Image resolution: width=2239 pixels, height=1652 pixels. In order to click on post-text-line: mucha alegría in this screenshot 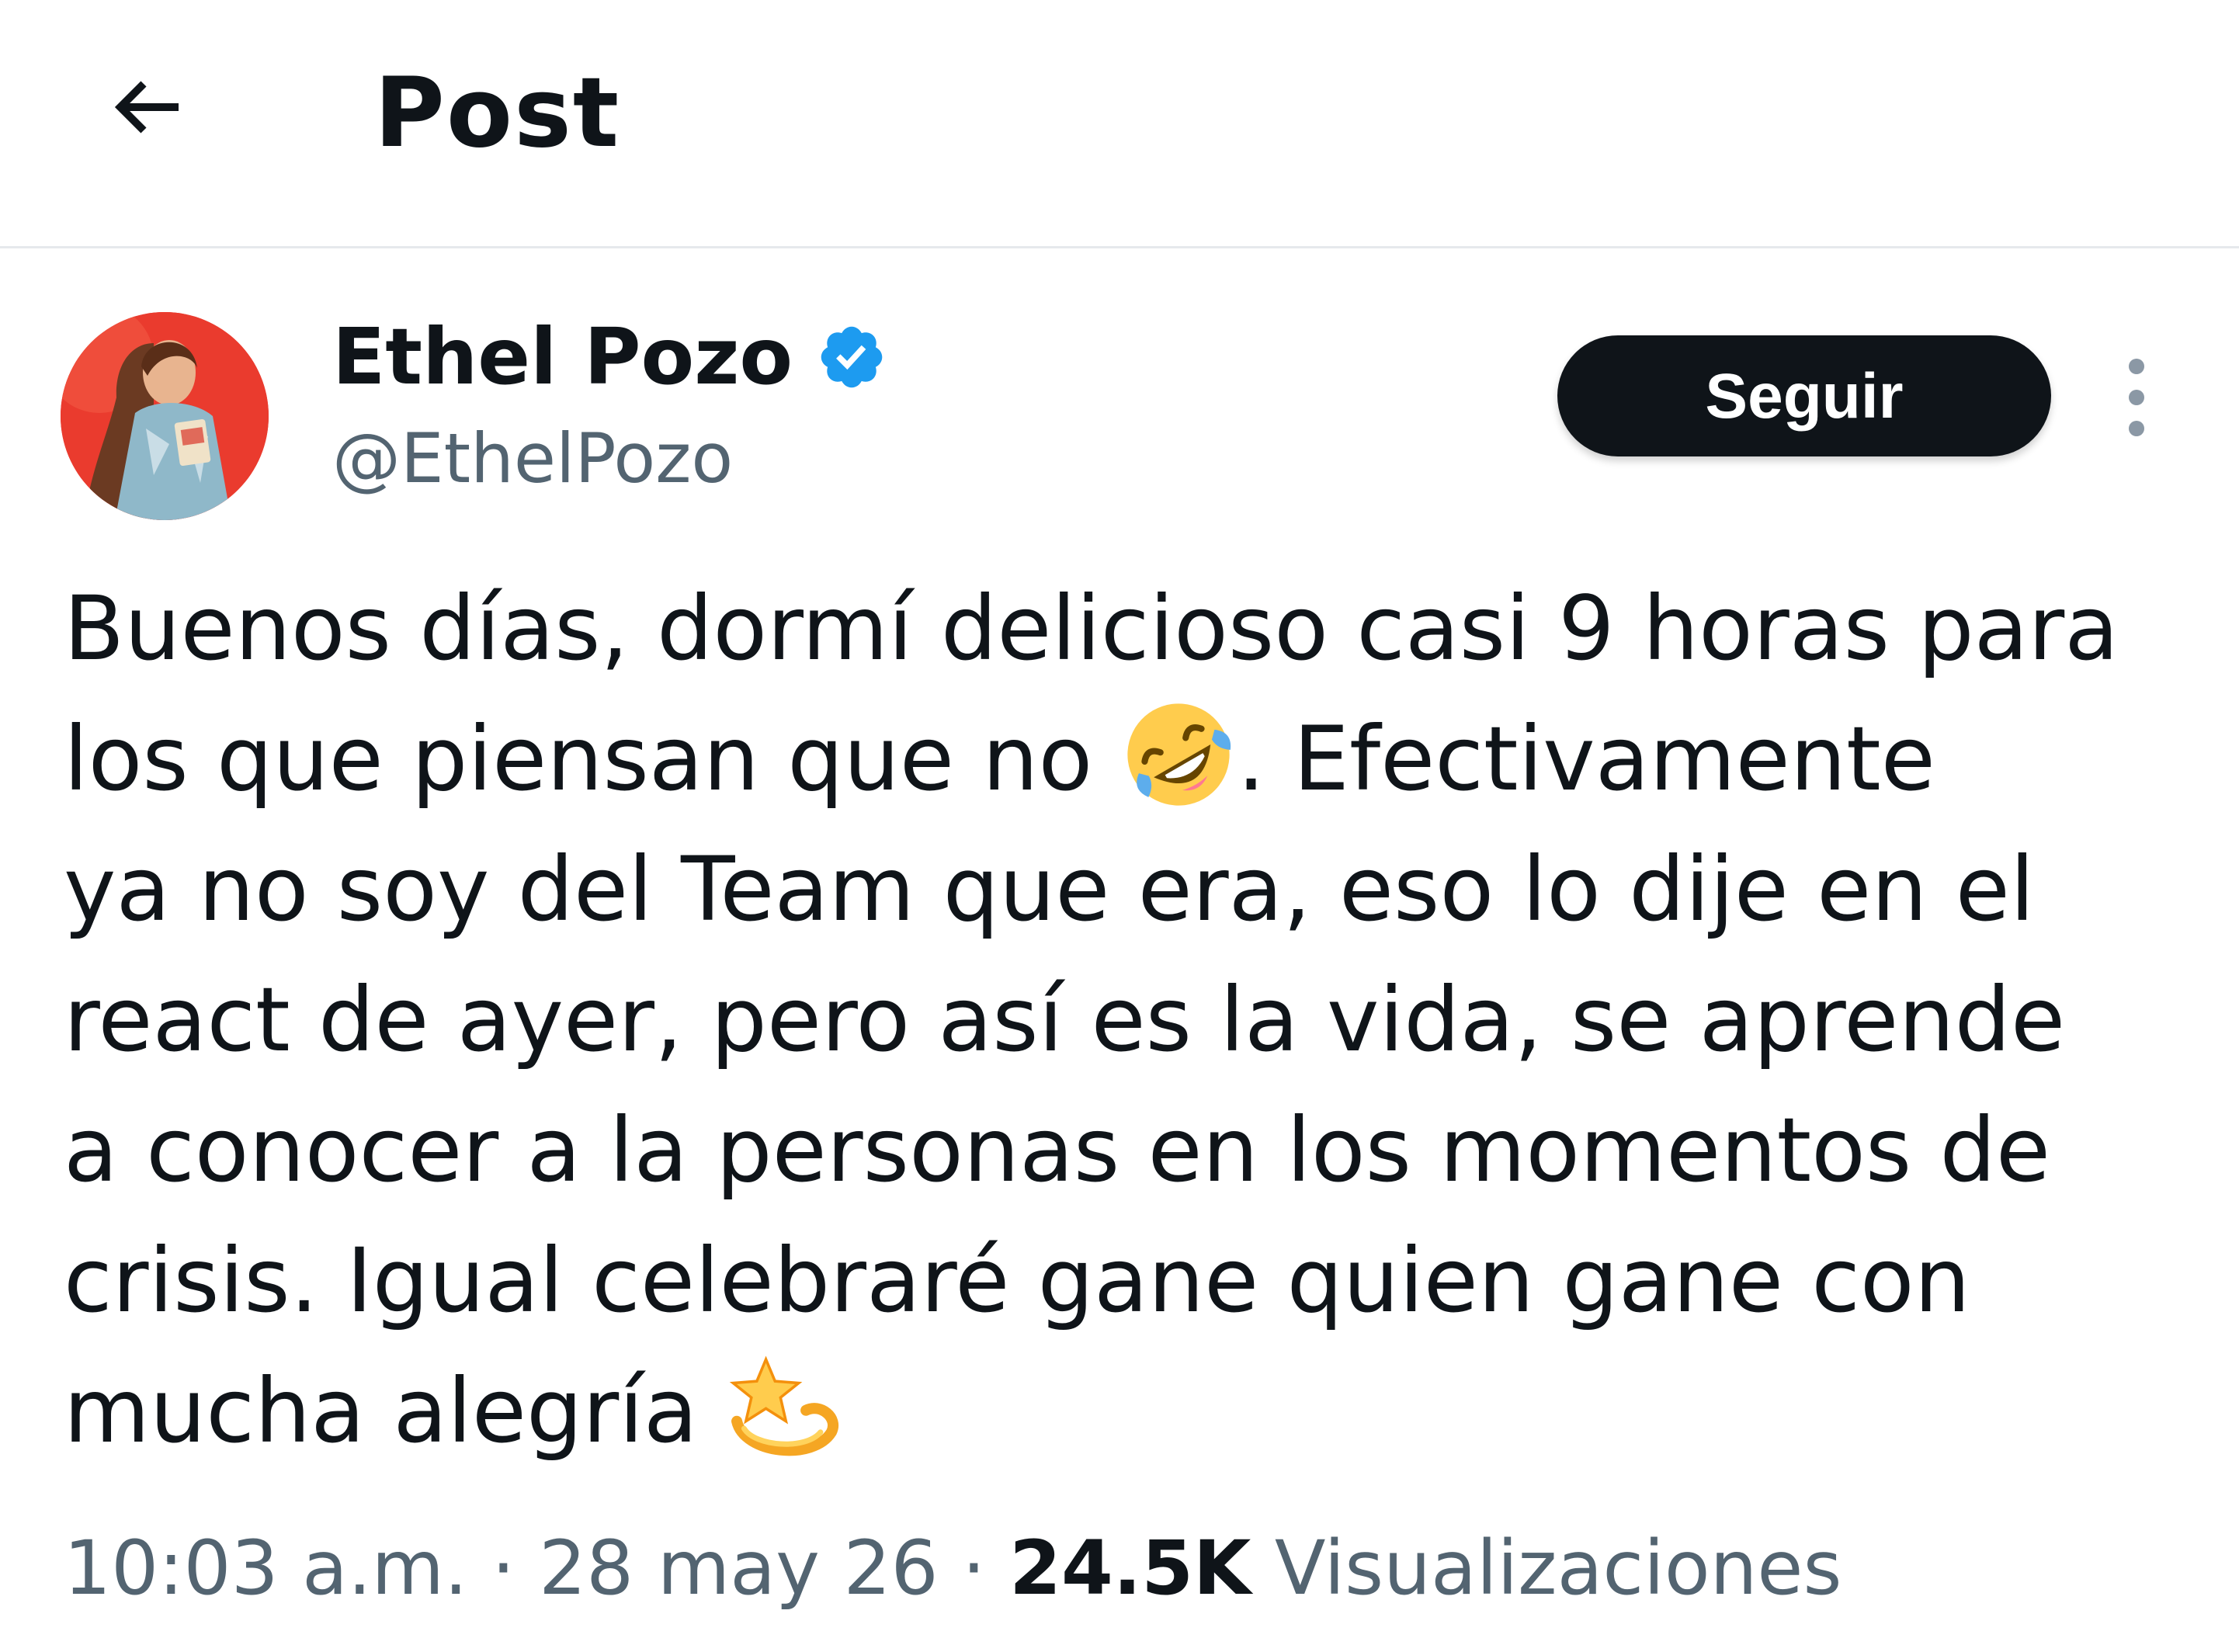, I will do `click(1143, 1411)`.